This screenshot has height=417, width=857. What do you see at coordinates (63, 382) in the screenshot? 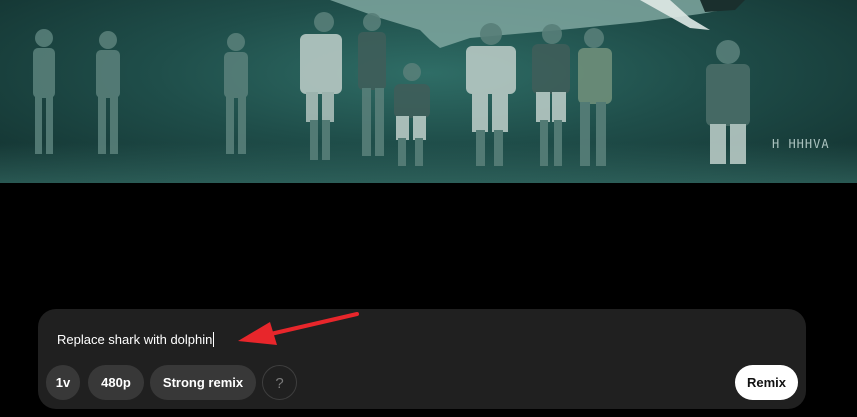
I see `version-chip: 1v` at bounding box center [63, 382].